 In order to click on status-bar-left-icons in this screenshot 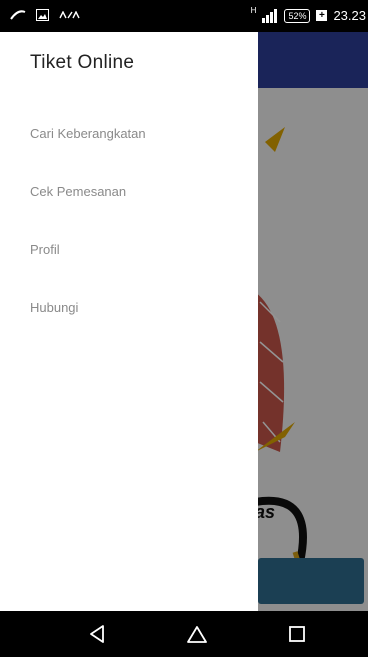, I will do `click(45, 15)`.